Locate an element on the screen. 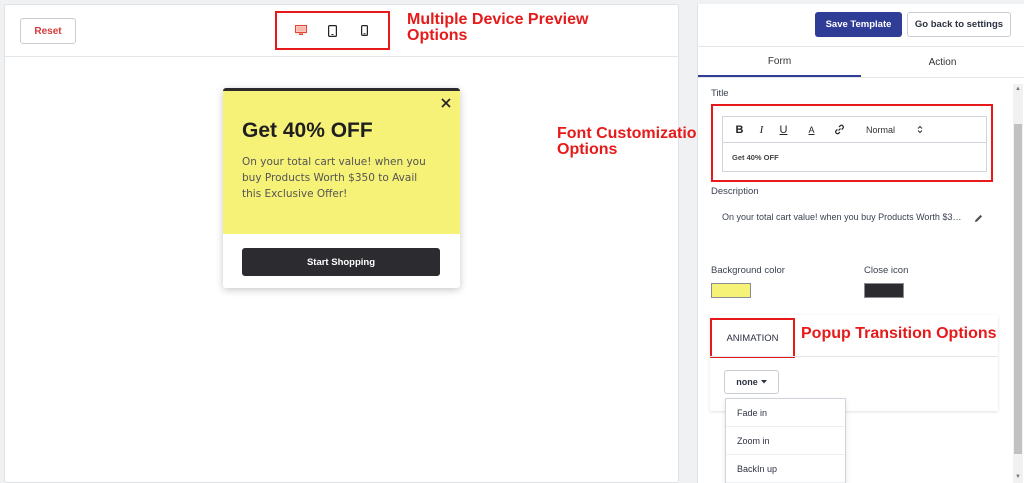  font-size-select: Normal is located at coordinates (894, 130).